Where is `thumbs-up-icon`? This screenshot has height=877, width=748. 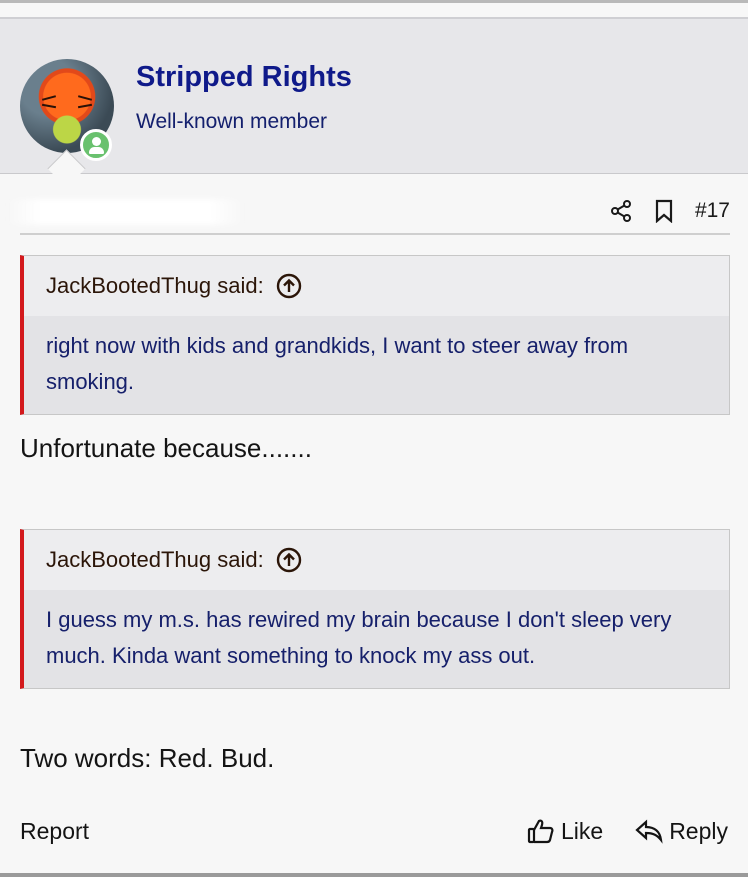
thumbs-up-icon is located at coordinates (540, 831).